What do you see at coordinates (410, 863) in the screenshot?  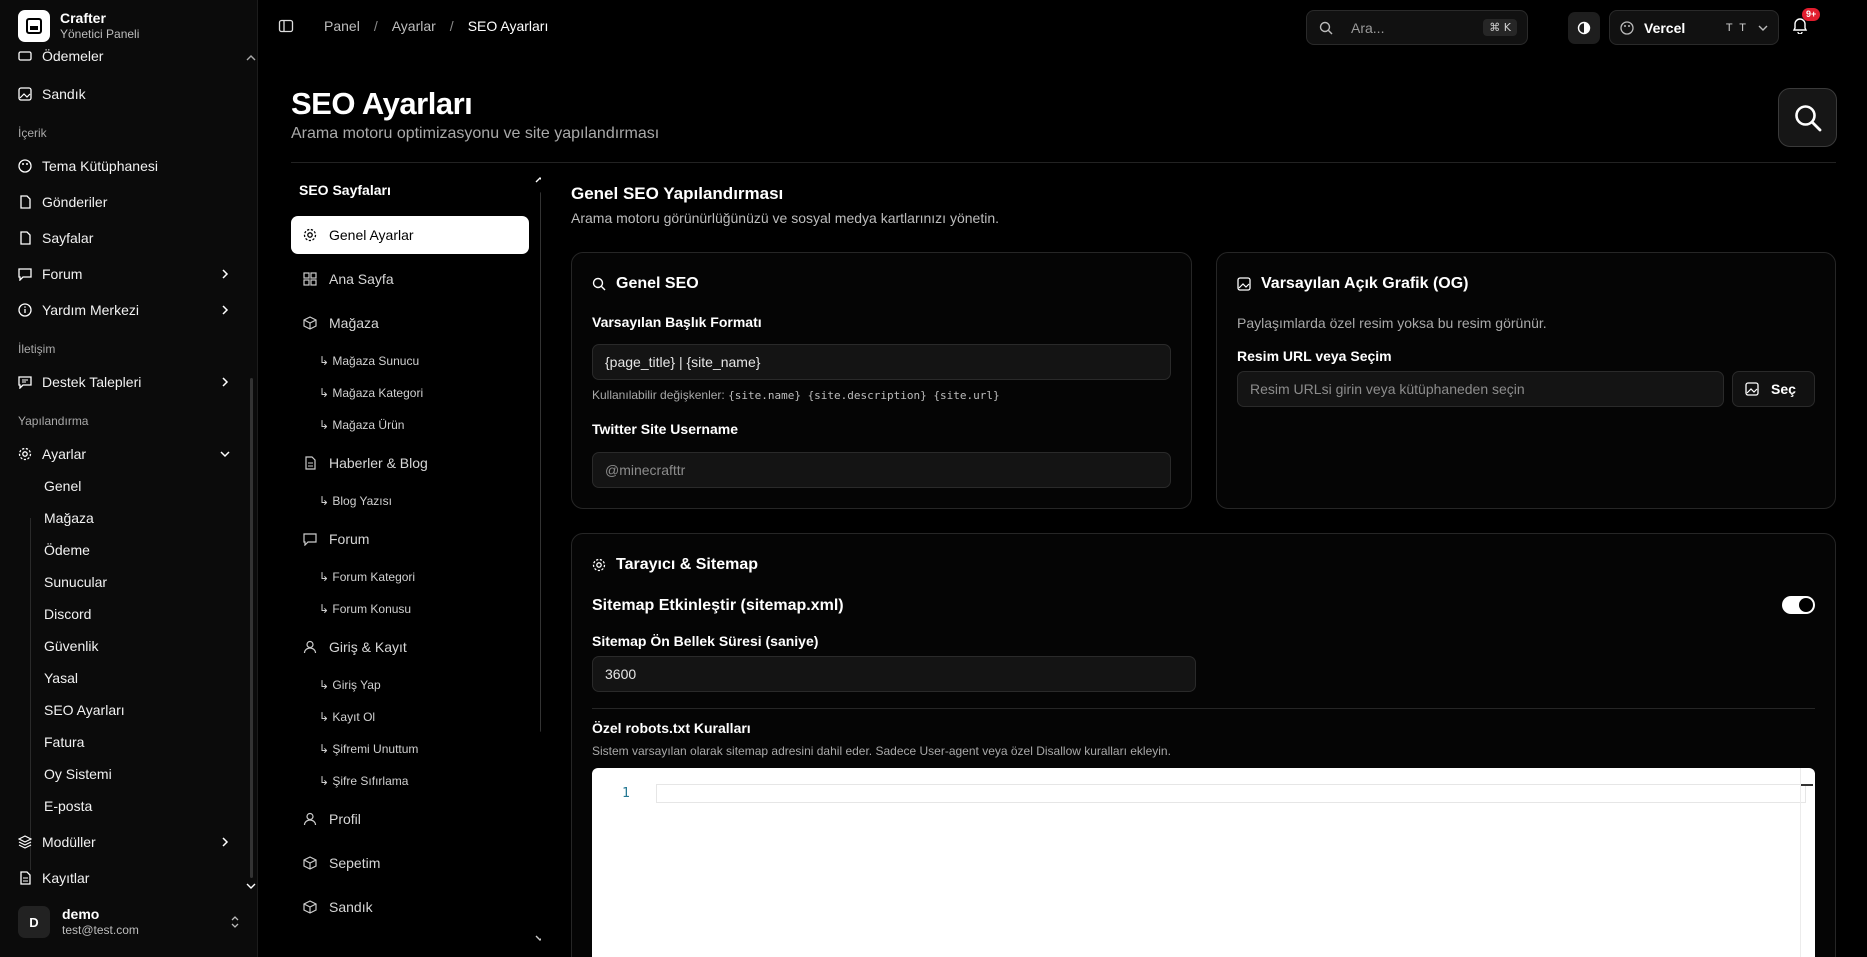 I see `seo-nav-sepet: Sepetim` at bounding box center [410, 863].